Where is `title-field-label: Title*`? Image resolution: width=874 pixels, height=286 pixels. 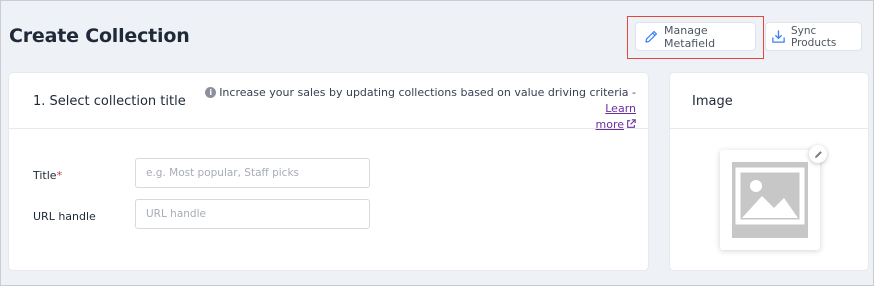 title-field-label: Title* is located at coordinates (47, 175).